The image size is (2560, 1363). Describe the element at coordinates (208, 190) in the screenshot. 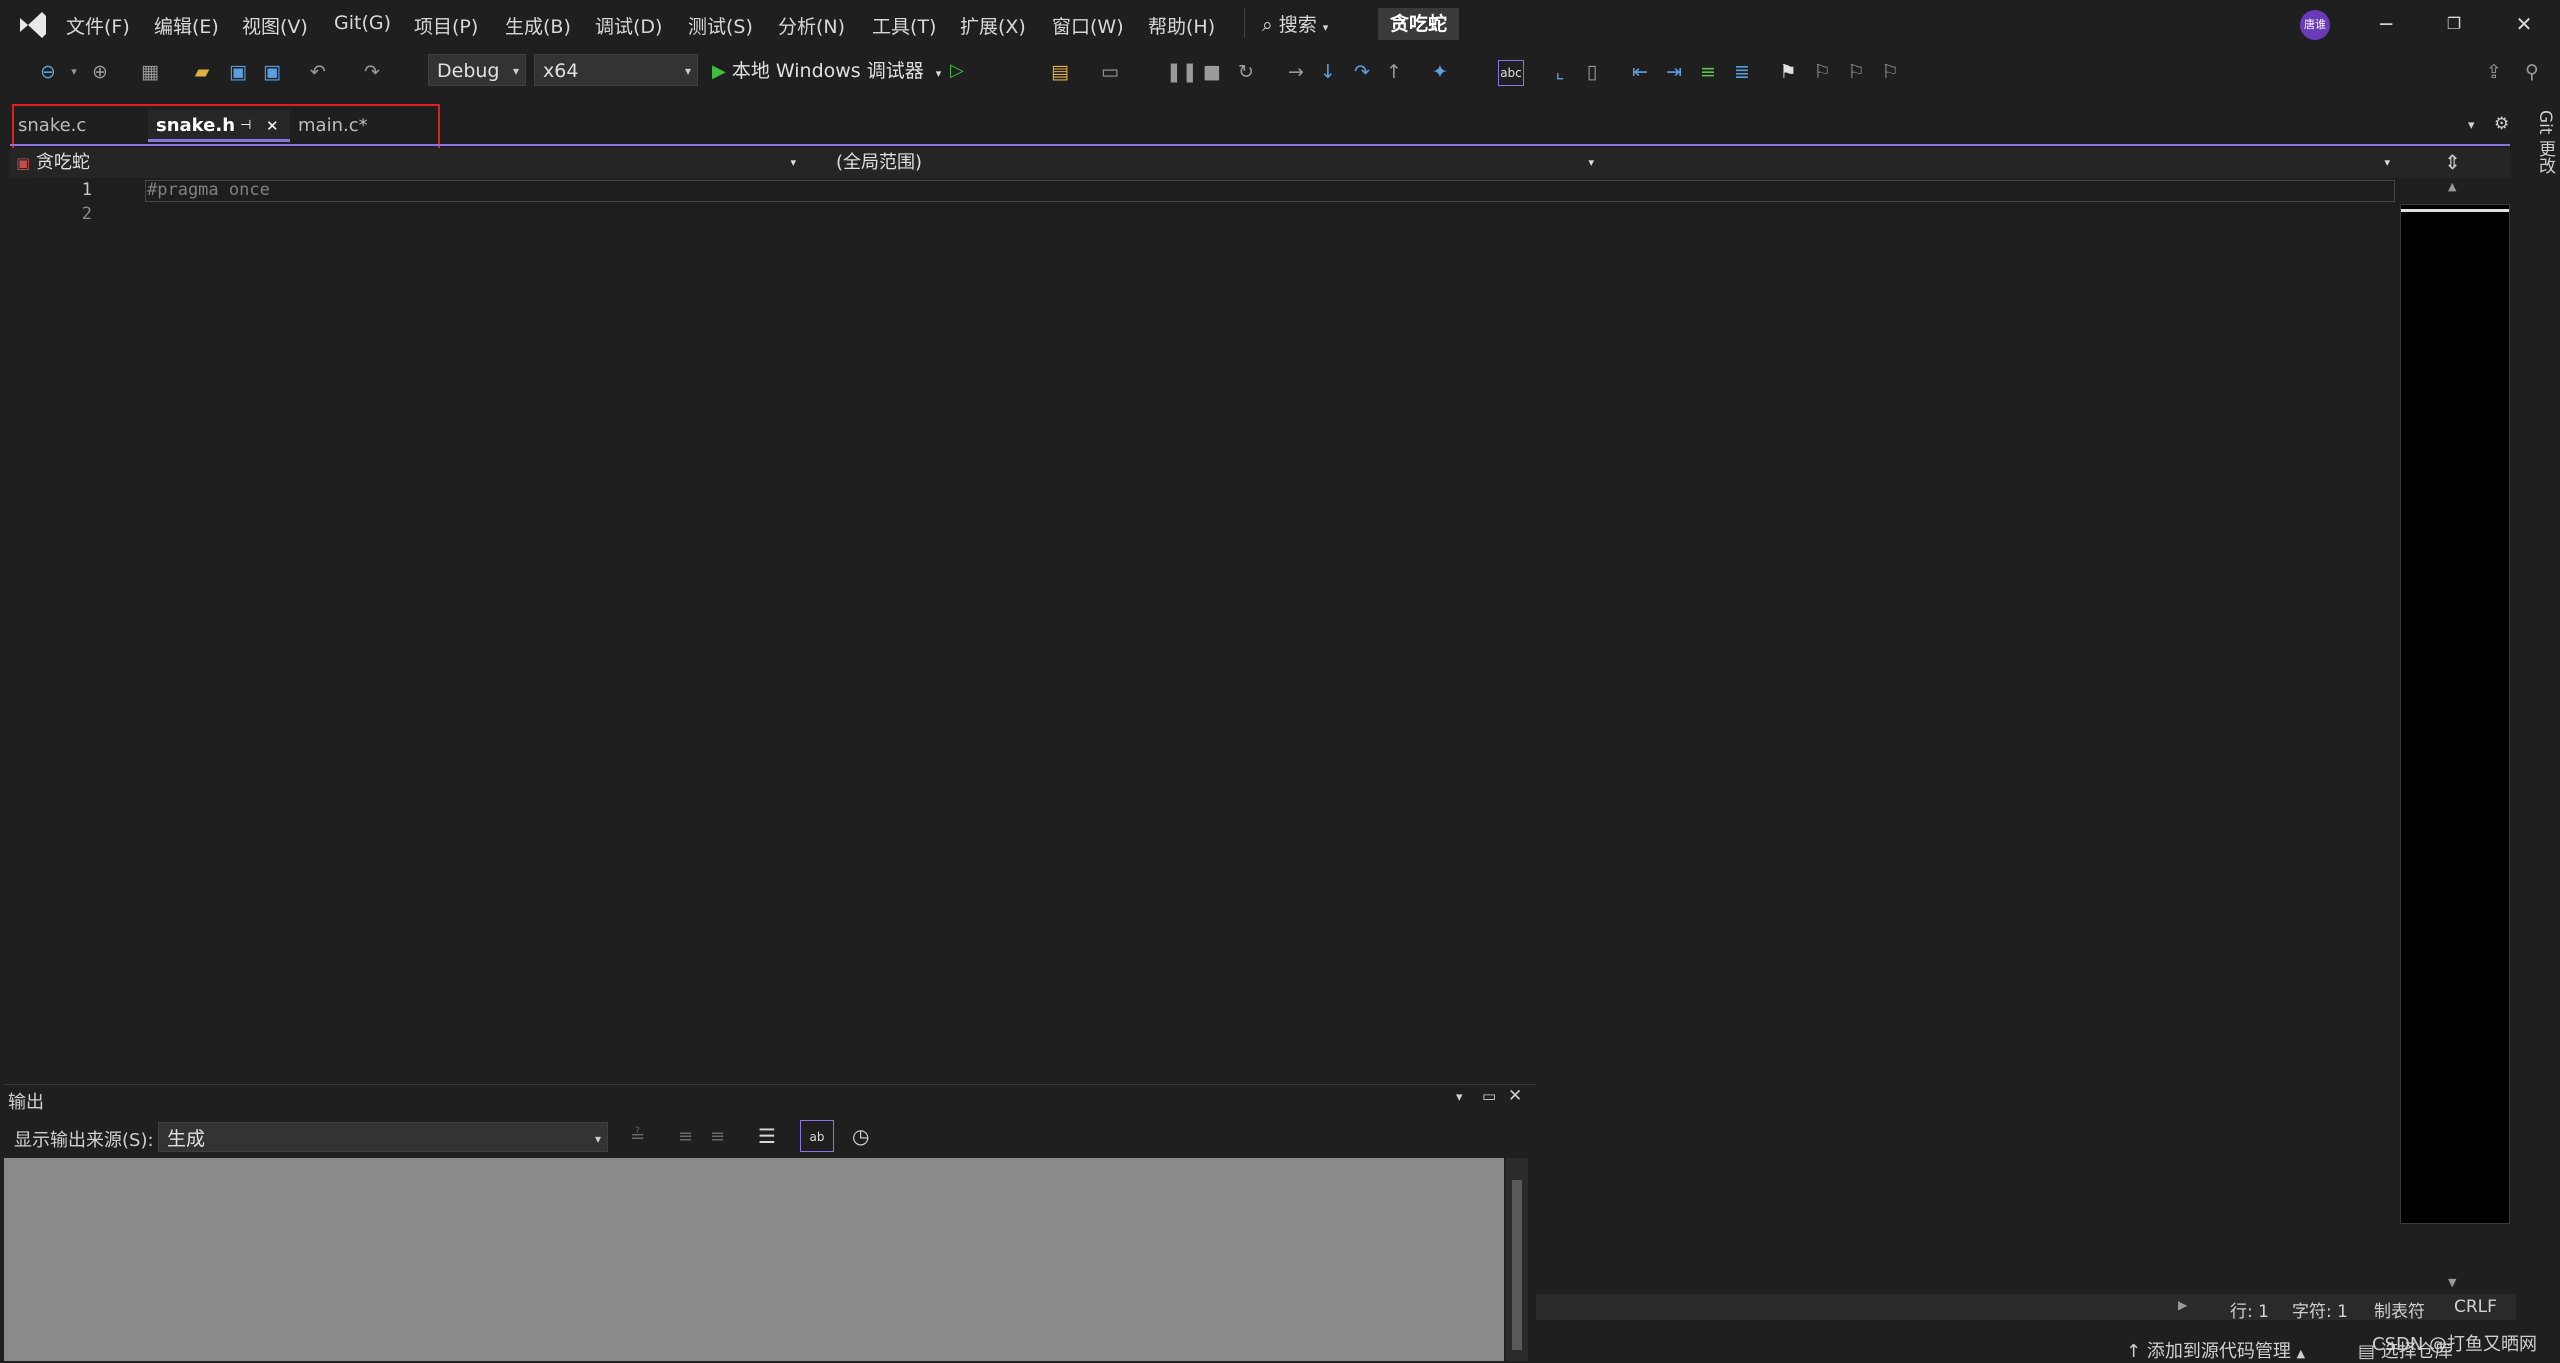

I see `code-line: #pragma once` at that location.